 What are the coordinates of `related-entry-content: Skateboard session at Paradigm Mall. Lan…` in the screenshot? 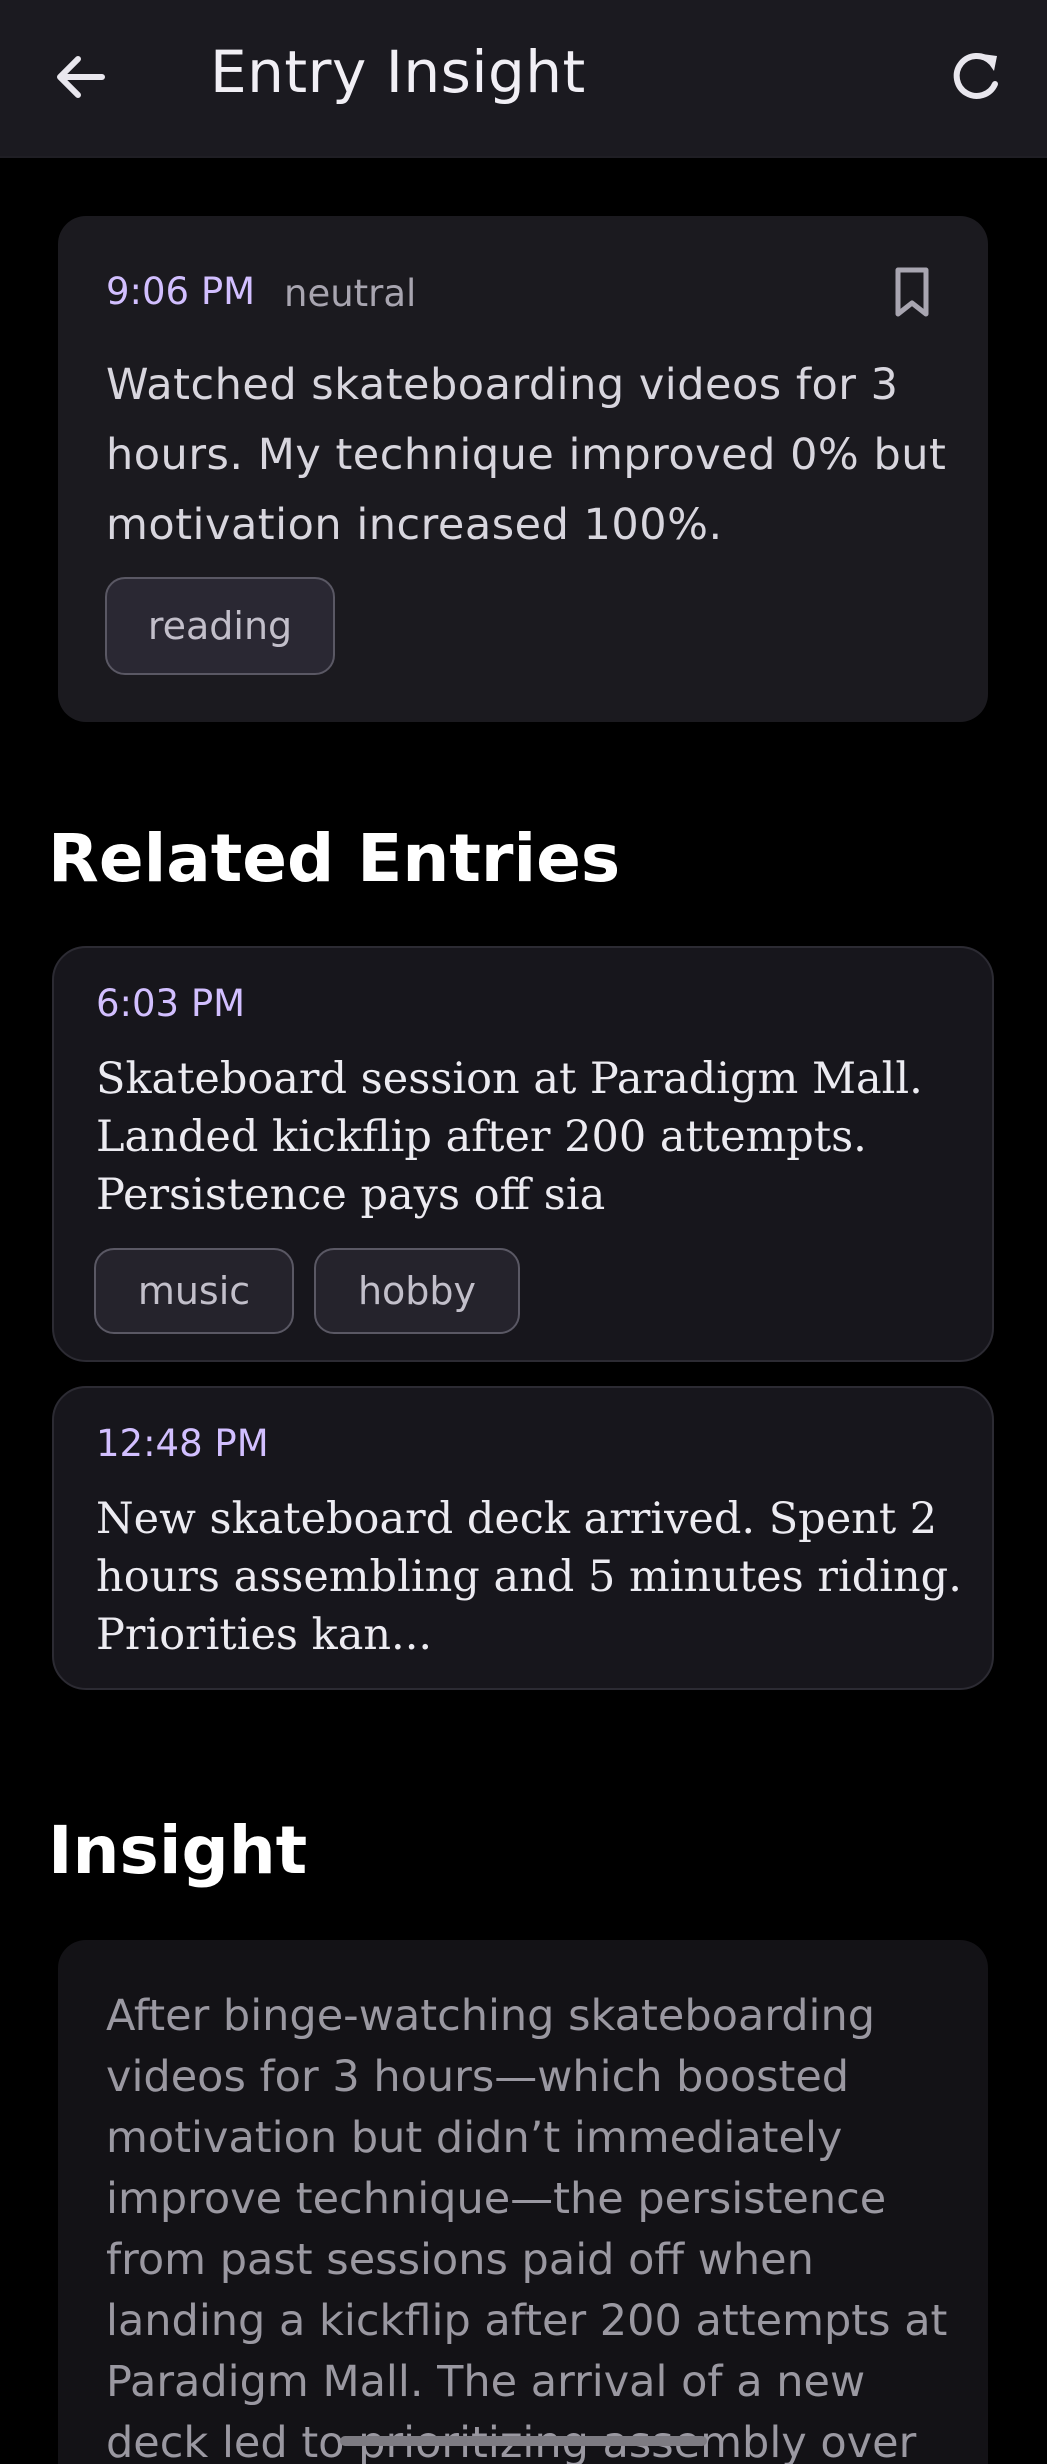 It's located at (509, 1137).